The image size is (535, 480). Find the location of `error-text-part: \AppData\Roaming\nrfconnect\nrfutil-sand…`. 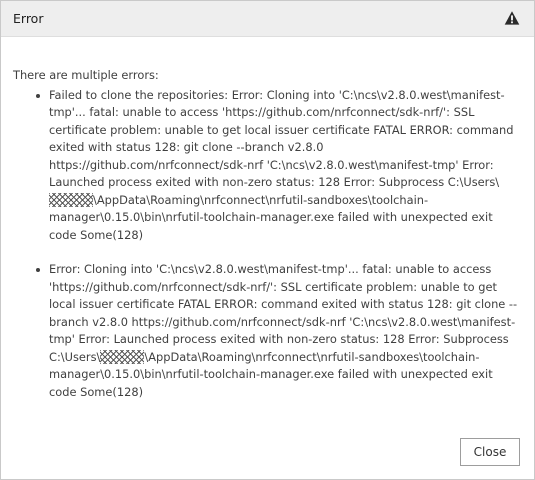

error-text-part: \AppData\Roaming\nrfconnect\nrfutil-sand… is located at coordinates (271, 217).